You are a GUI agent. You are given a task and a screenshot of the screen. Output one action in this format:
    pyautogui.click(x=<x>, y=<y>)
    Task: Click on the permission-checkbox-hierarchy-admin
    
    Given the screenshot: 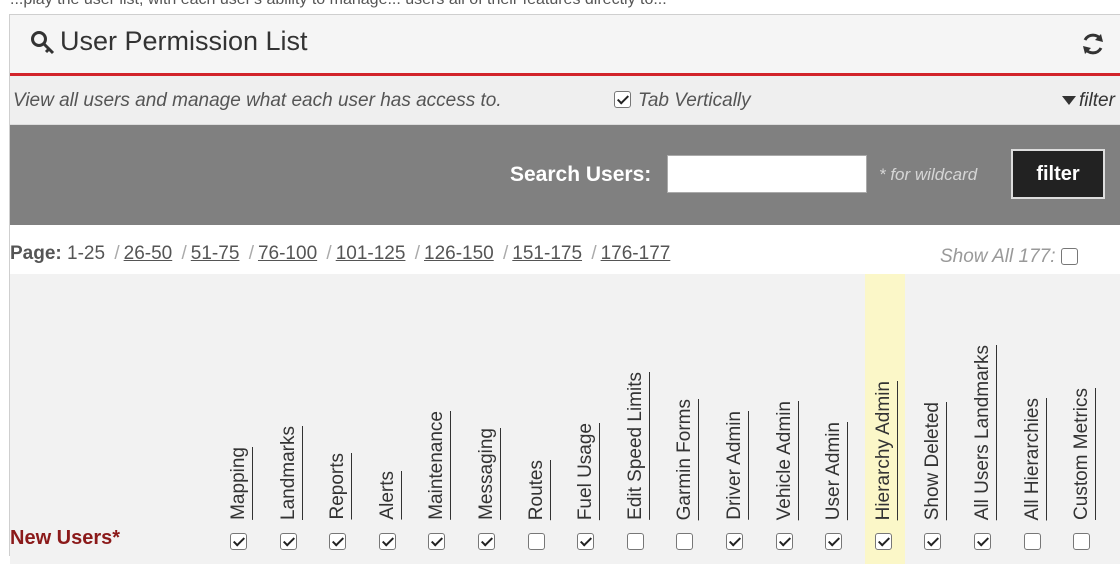 What is the action you would take?
    pyautogui.click(x=883, y=541)
    